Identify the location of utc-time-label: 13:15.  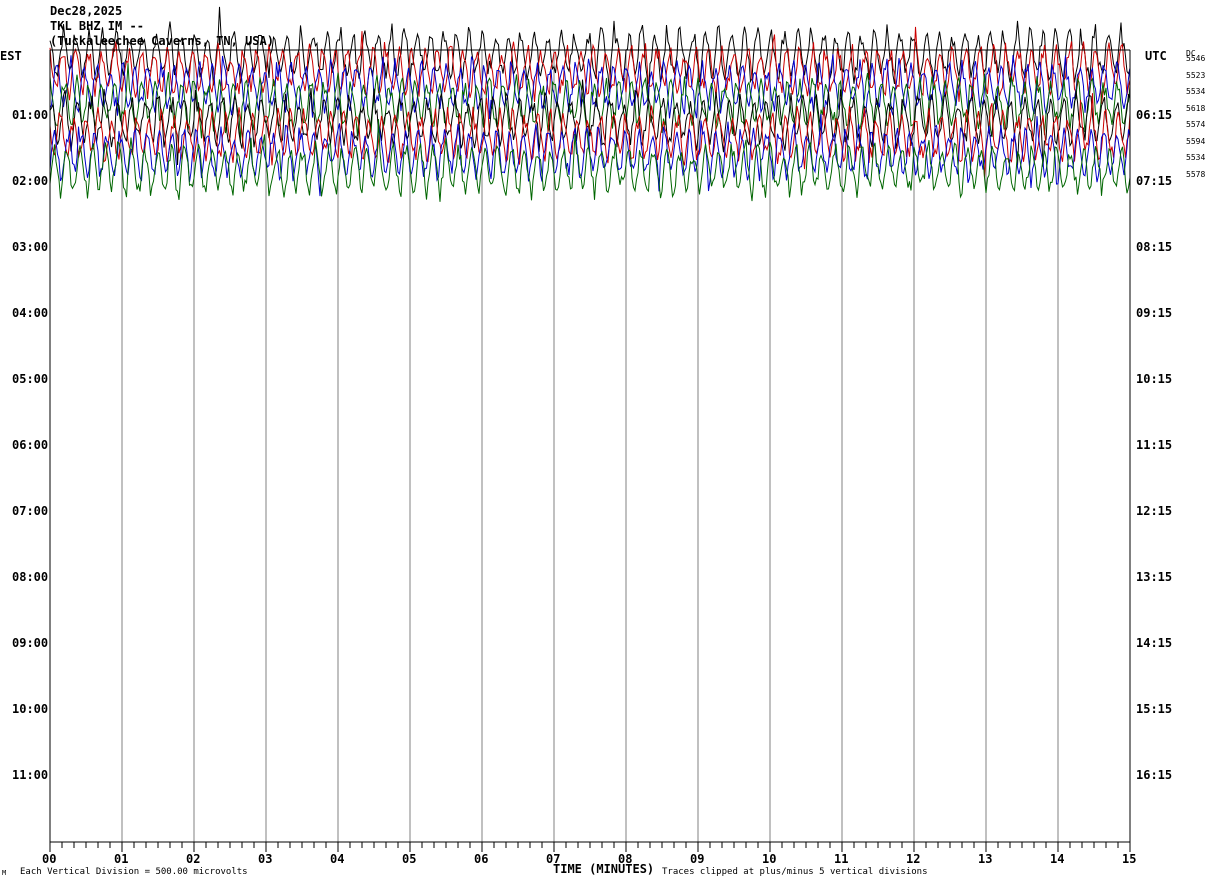
(1154, 577).